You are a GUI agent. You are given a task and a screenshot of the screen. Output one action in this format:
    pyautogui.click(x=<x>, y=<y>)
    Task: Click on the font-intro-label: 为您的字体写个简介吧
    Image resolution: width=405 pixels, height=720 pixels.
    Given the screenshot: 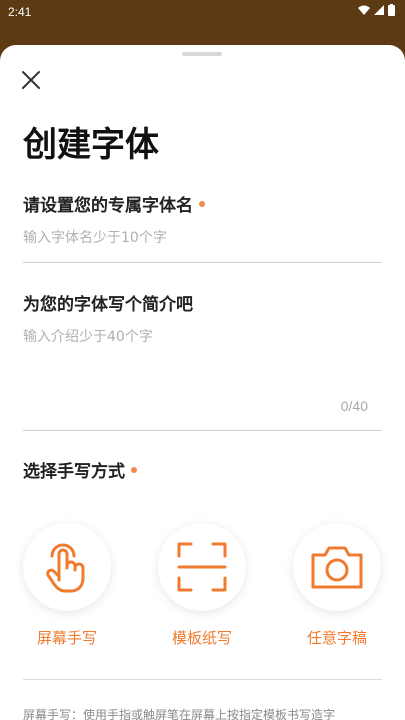 What is the action you would take?
    pyautogui.click(x=108, y=305)
    